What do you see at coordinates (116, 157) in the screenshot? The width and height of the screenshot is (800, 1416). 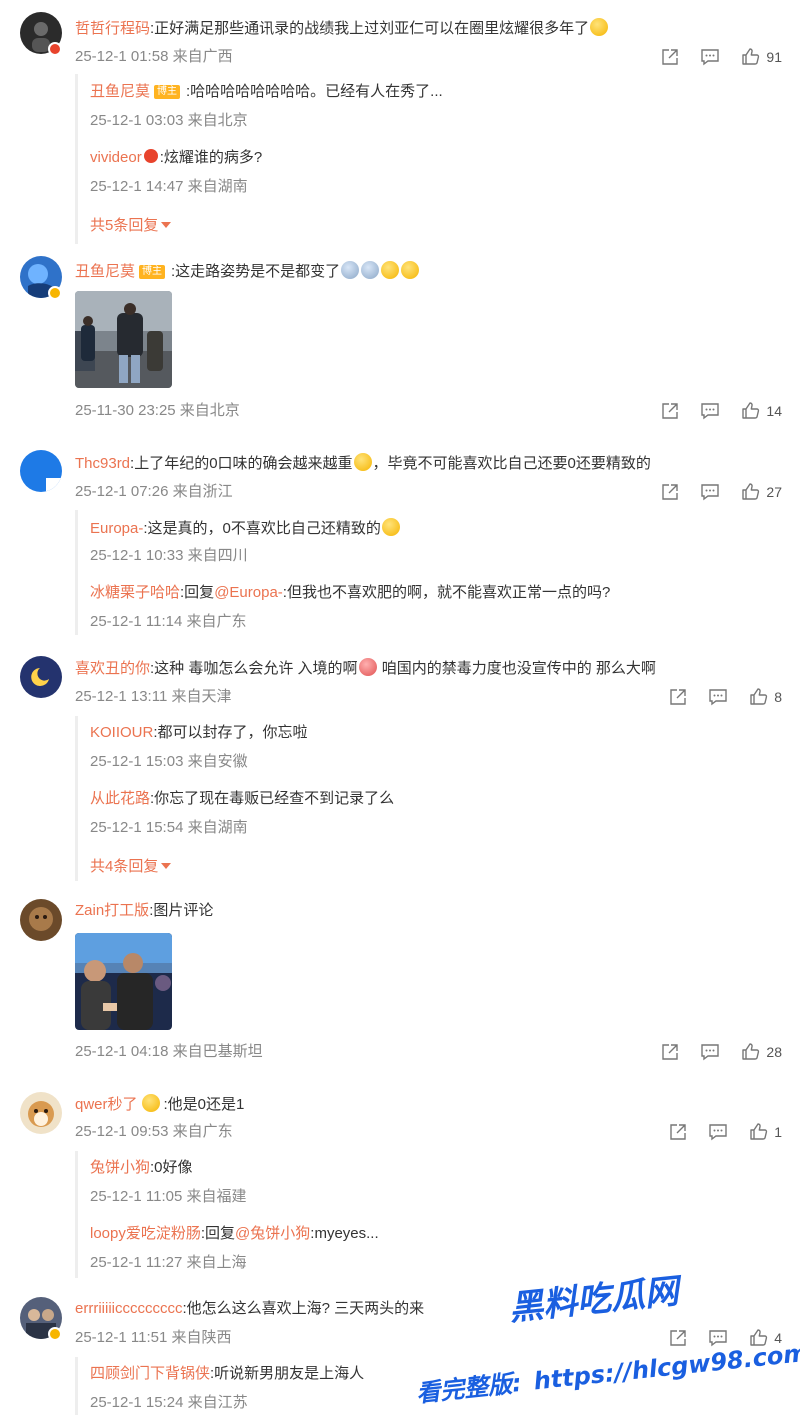 I see `username-link: vivideor` at bounding box center [116, 157].